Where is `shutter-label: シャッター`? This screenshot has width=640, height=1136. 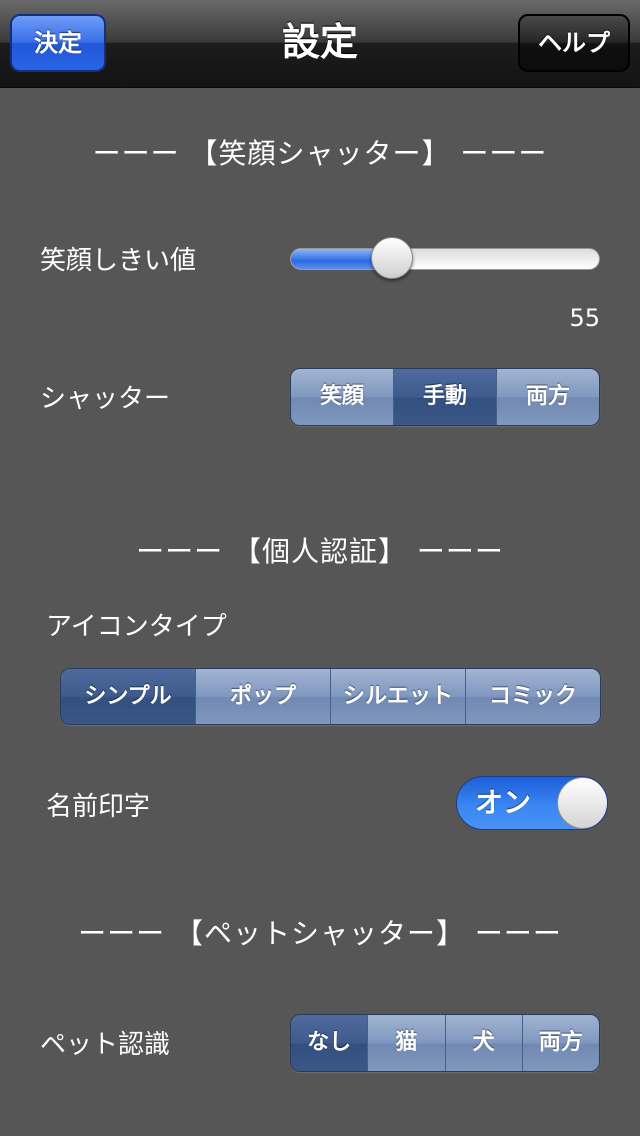
shutter-label: シャッター is located at coordinates (105, 399).